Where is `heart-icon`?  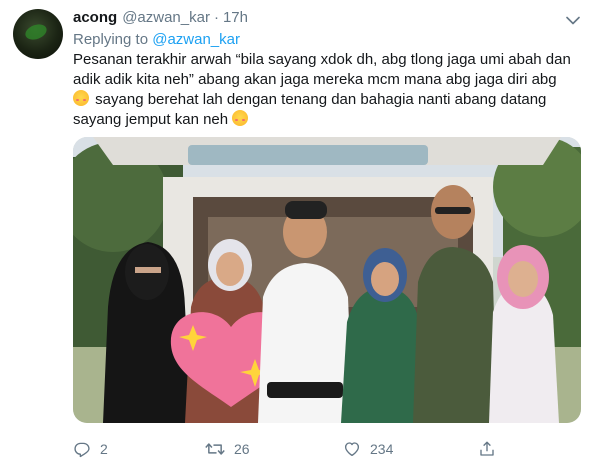
heart-icon is located at coordinates (352, 449).